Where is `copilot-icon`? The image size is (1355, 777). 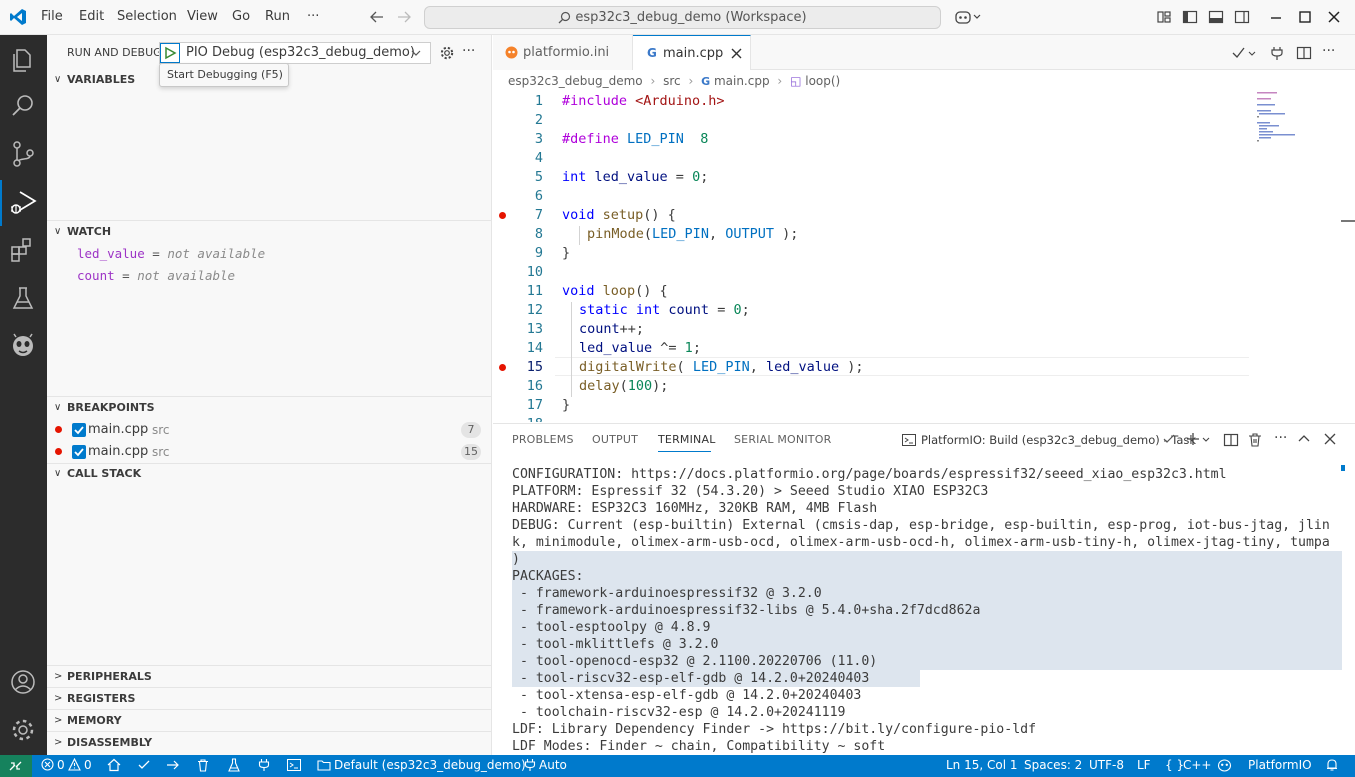
copilot-icon is located at coordinates (969, 17).